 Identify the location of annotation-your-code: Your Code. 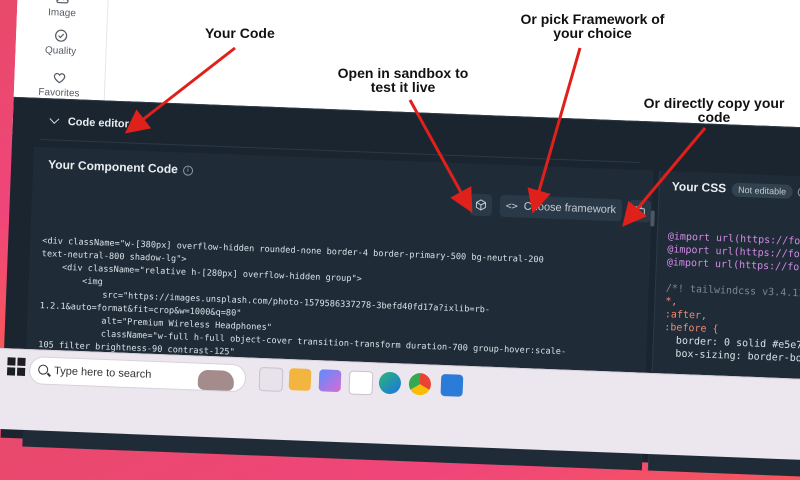
(240, 33).